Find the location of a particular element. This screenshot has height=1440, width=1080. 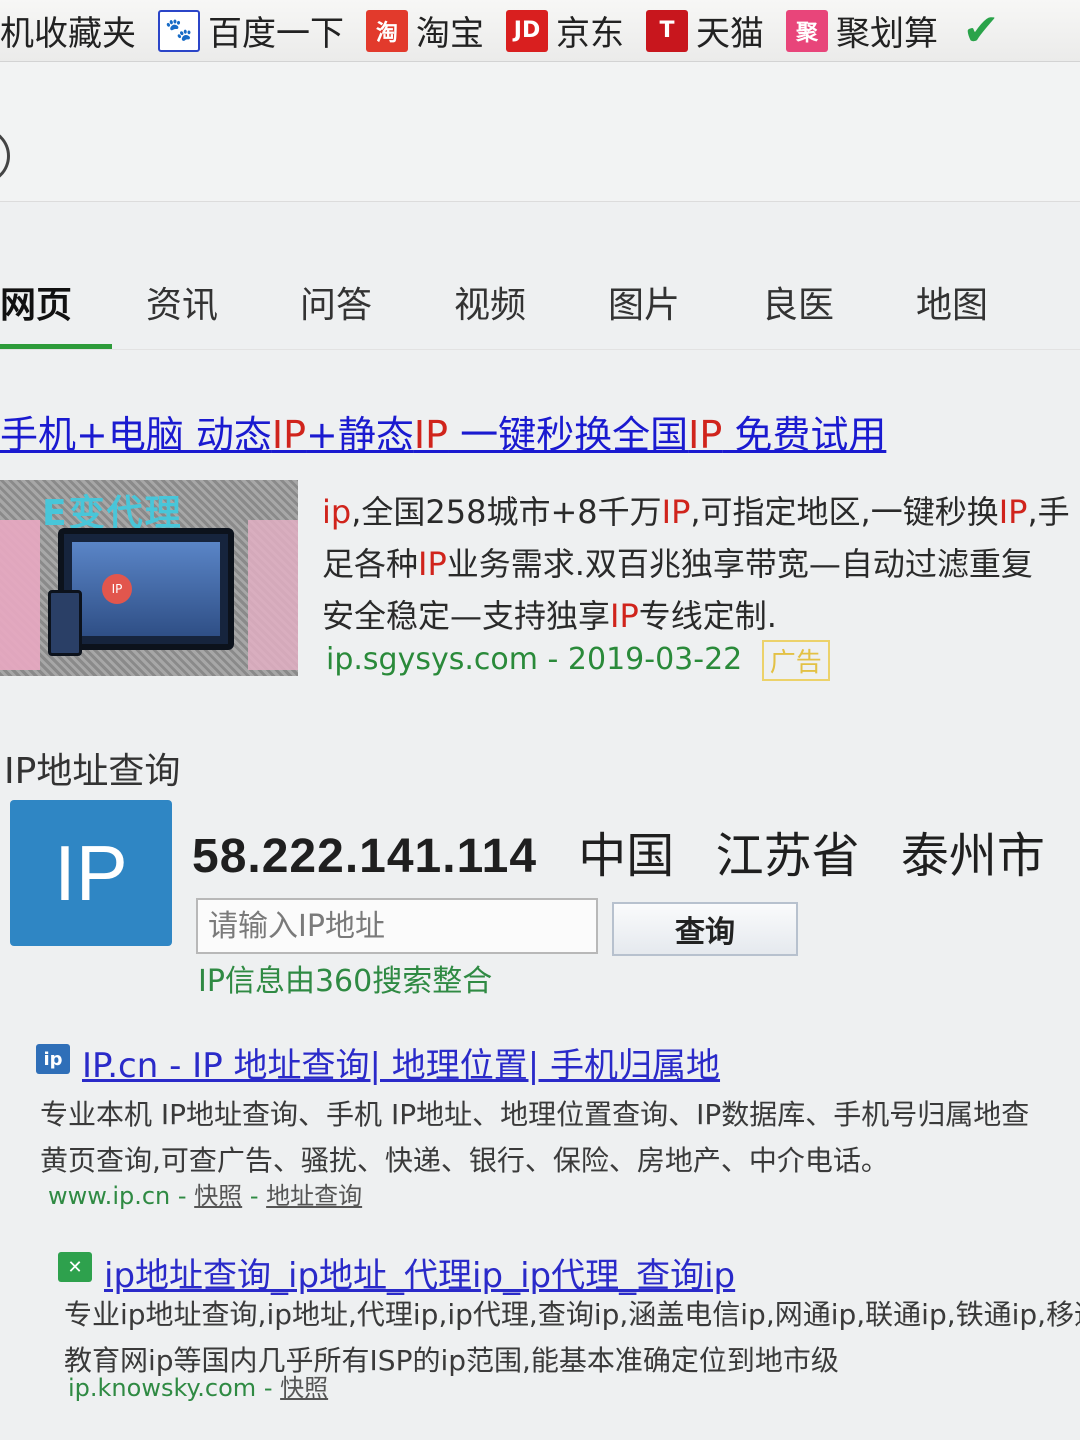

bookmark-label: 天猫 is located at coordinates (730, 34).